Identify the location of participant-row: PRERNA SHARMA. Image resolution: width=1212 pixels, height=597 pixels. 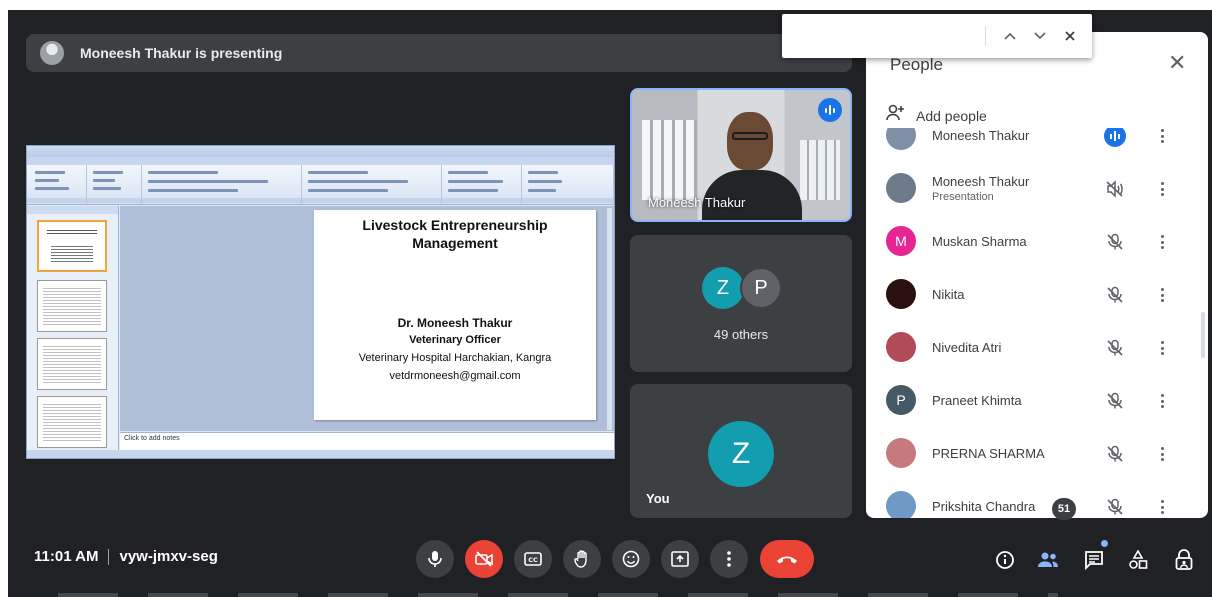
(1037, 454).